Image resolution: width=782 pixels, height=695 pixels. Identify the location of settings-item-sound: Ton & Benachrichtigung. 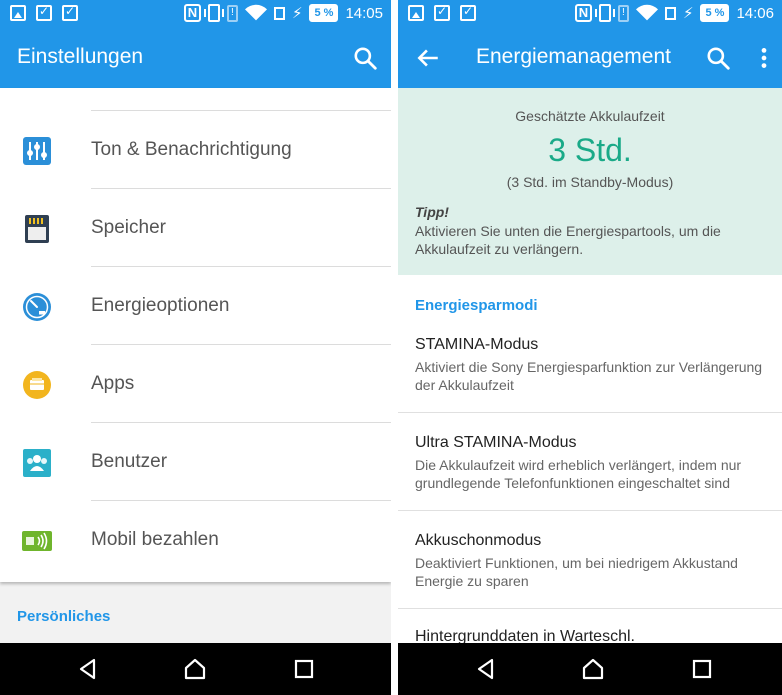
(195, 151).